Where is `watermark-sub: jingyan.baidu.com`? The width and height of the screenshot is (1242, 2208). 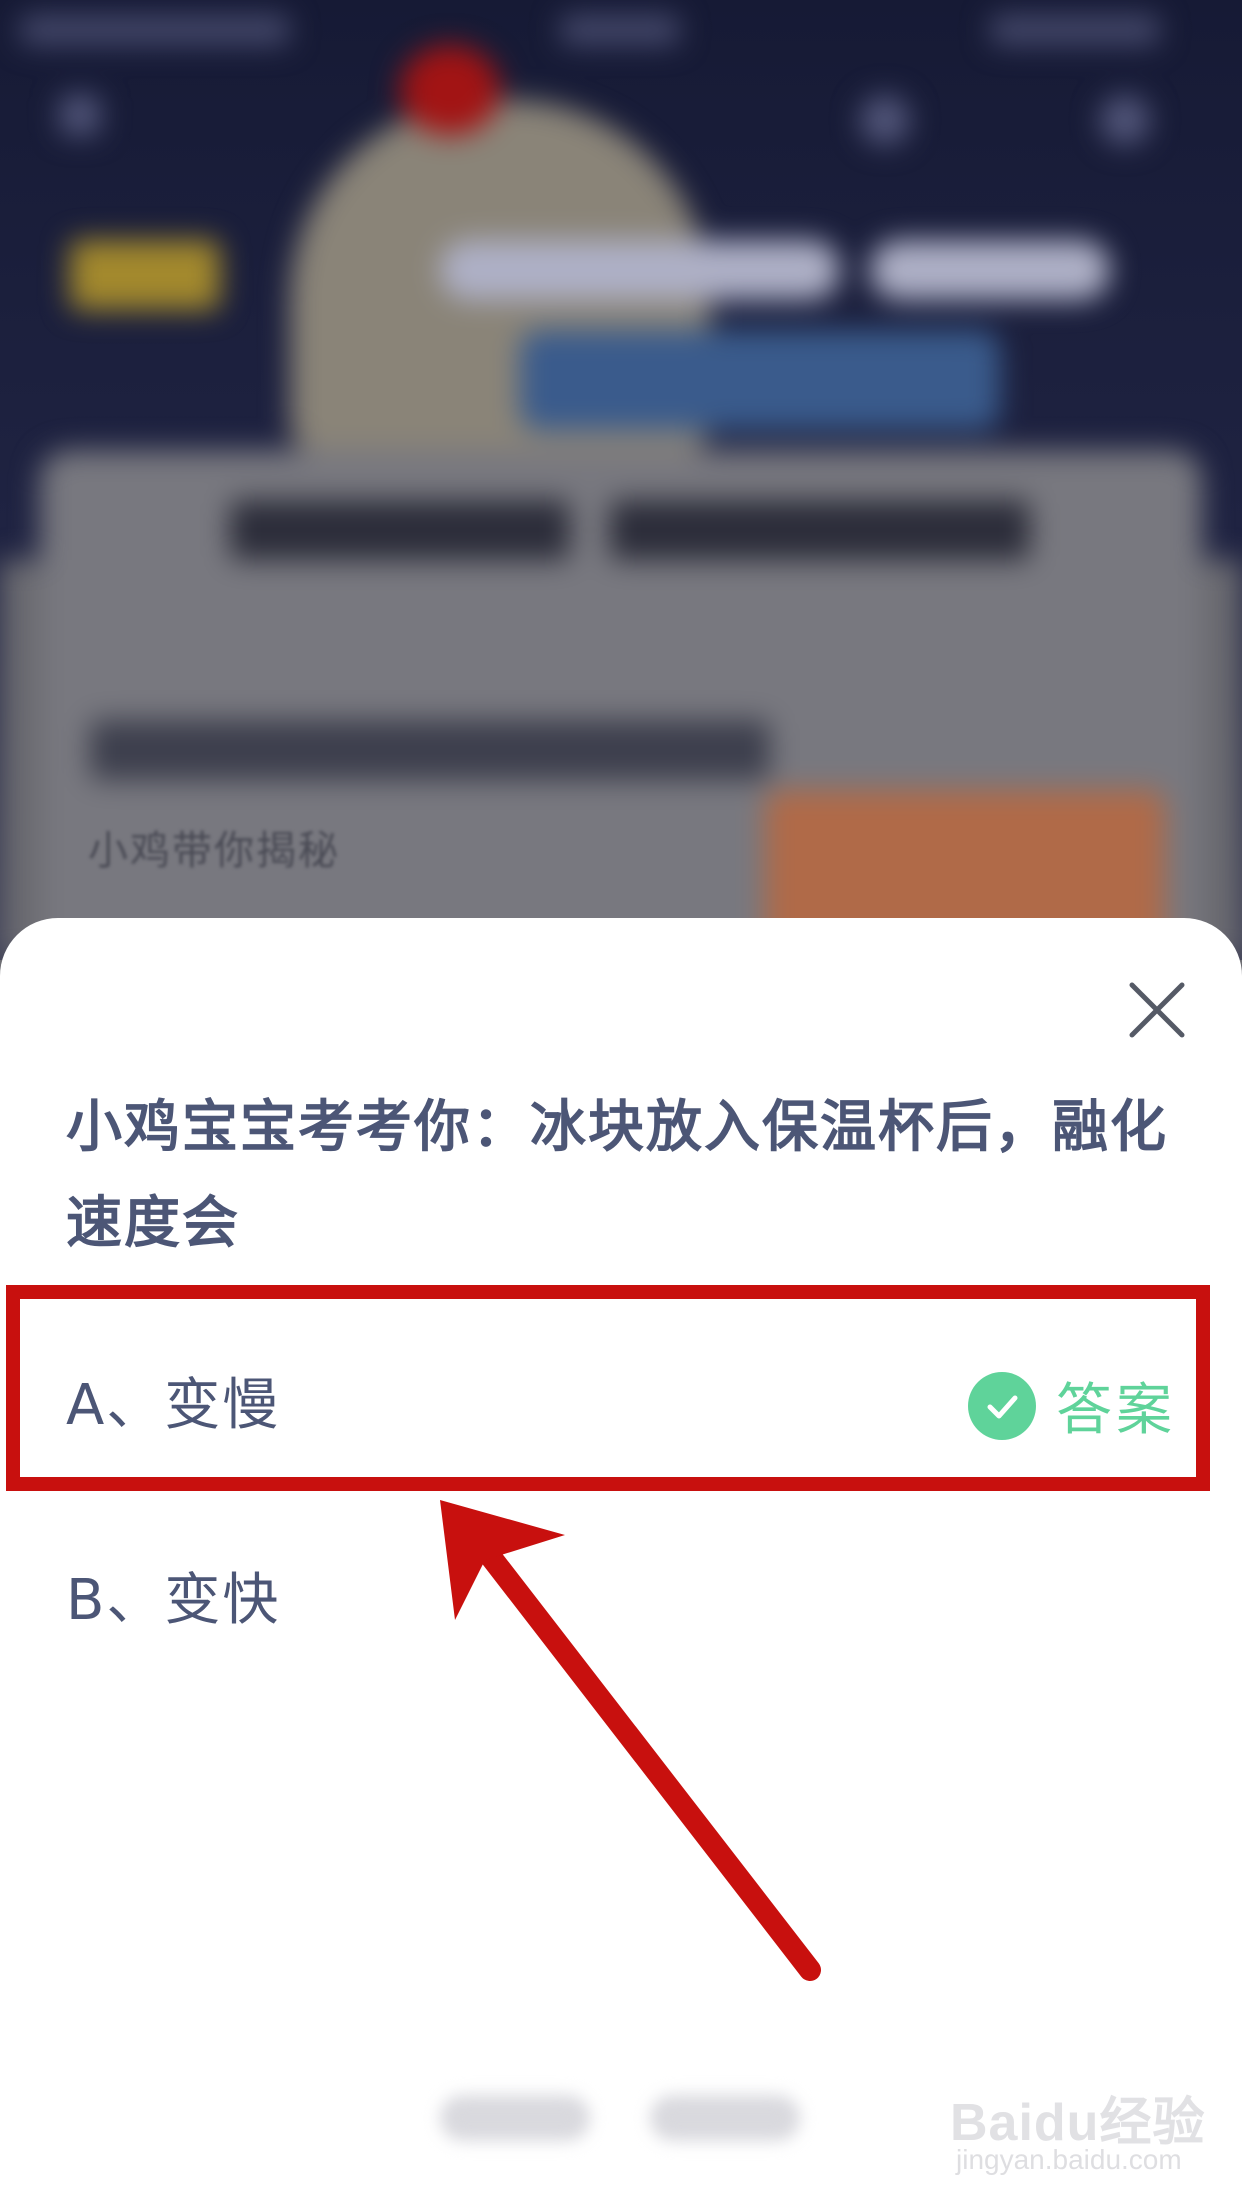 watermark-sub: jingyan.baidu.com is located at coordinates (1069, 2159).